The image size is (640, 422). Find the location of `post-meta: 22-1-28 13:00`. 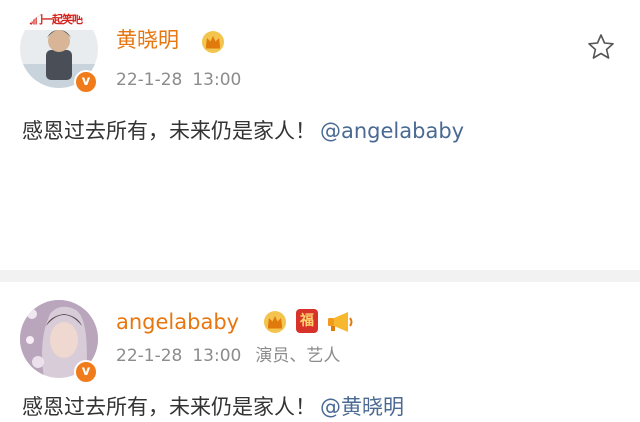

post-meta: 22-1-28 13:00 is located at coordinates (178, 80).